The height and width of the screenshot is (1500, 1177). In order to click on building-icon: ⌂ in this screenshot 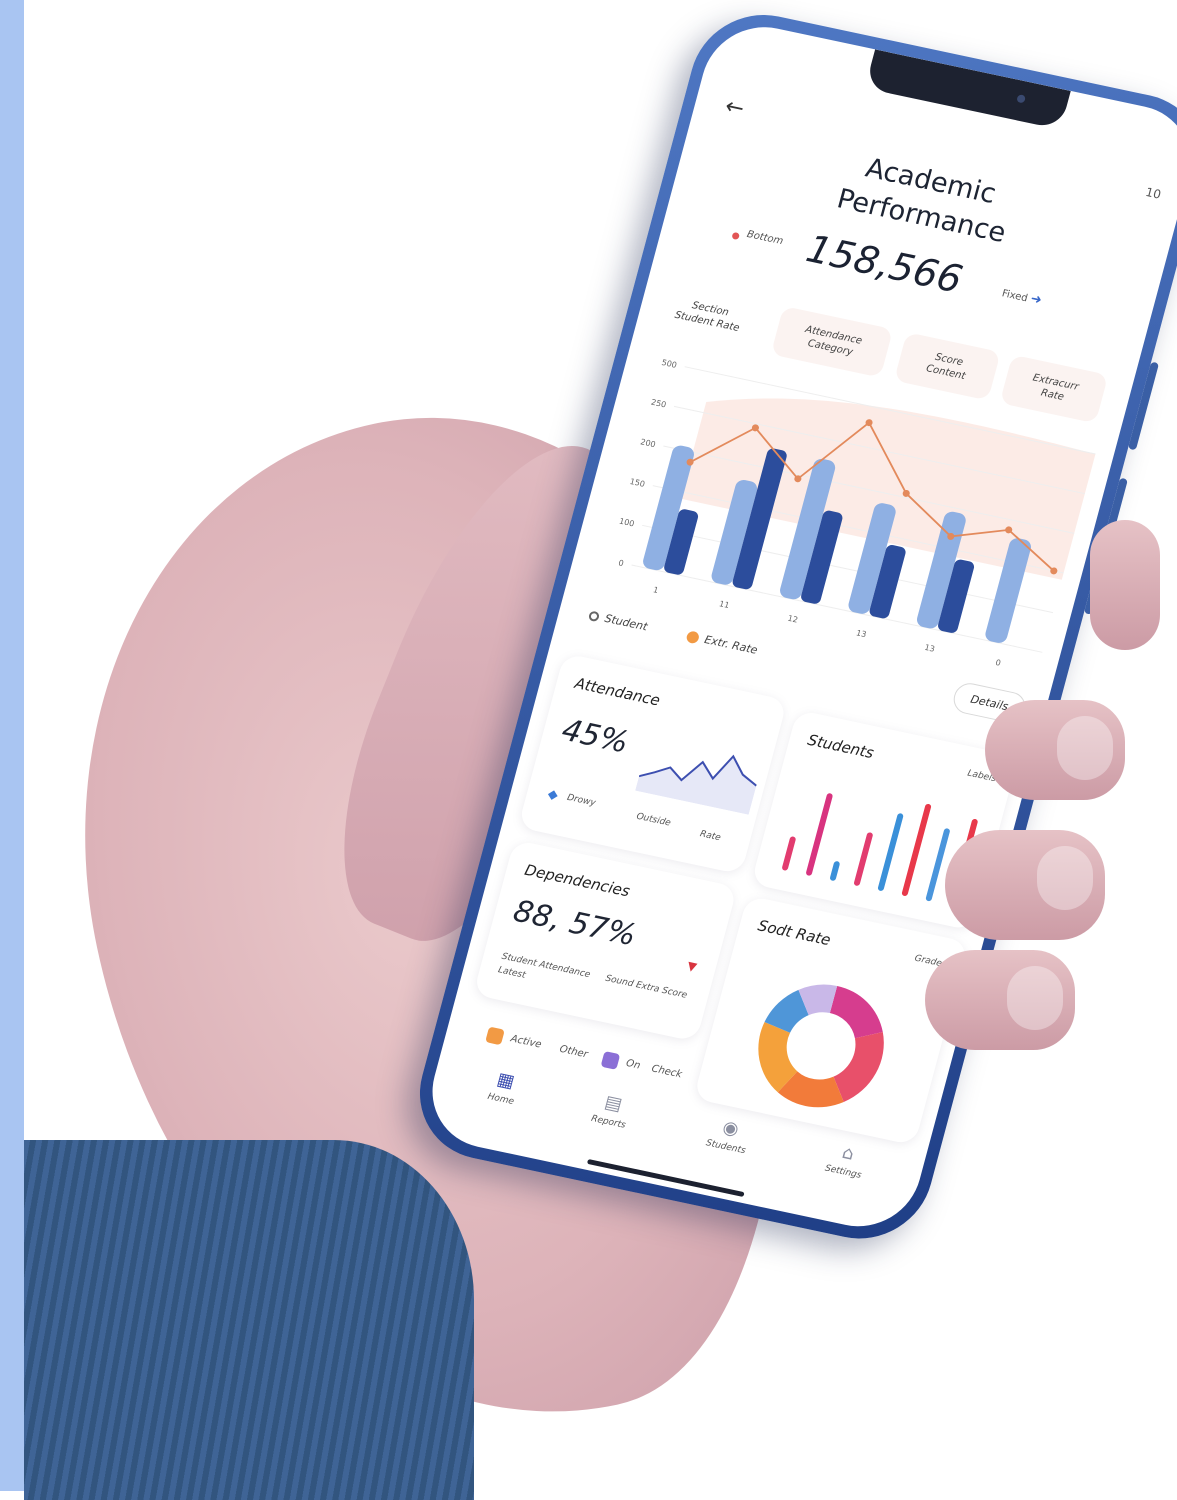, I will do `click(848, 1153)`.